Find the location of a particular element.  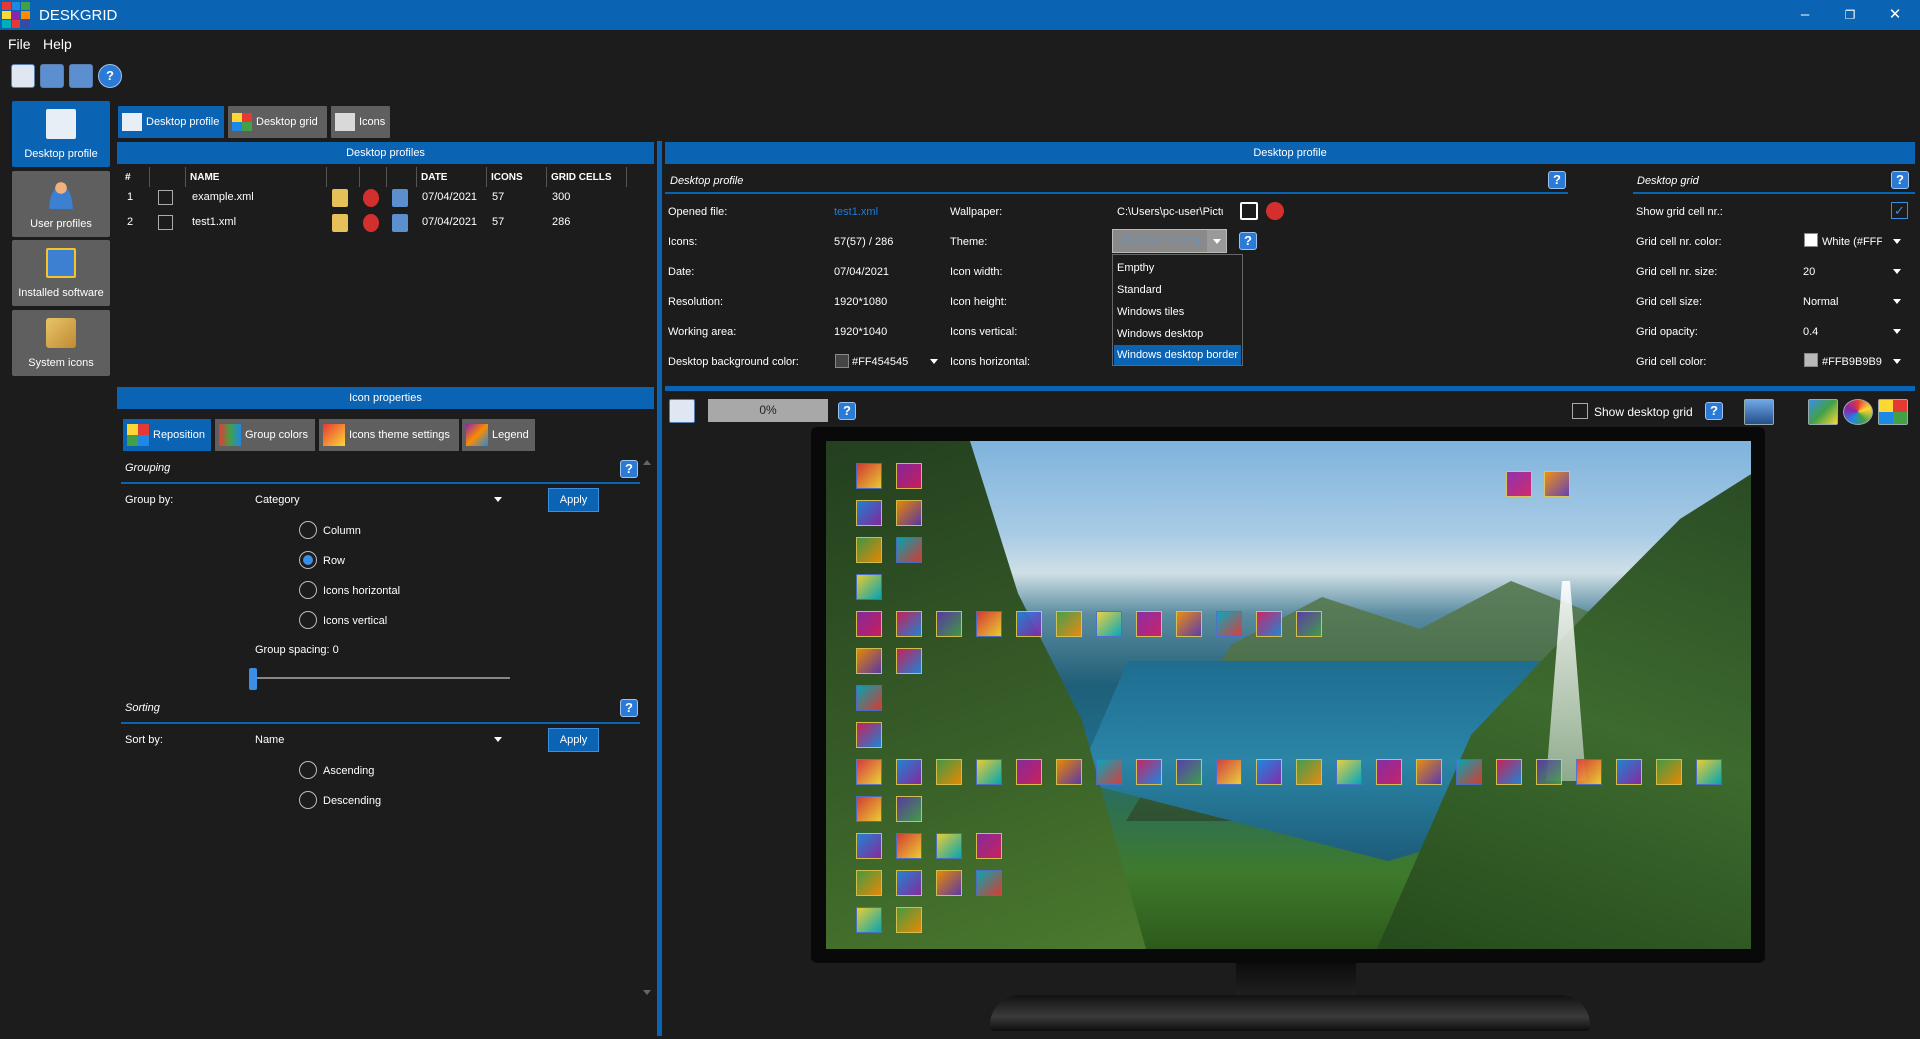

tab-reposition: Reposition is located at coordinates (167, 435).